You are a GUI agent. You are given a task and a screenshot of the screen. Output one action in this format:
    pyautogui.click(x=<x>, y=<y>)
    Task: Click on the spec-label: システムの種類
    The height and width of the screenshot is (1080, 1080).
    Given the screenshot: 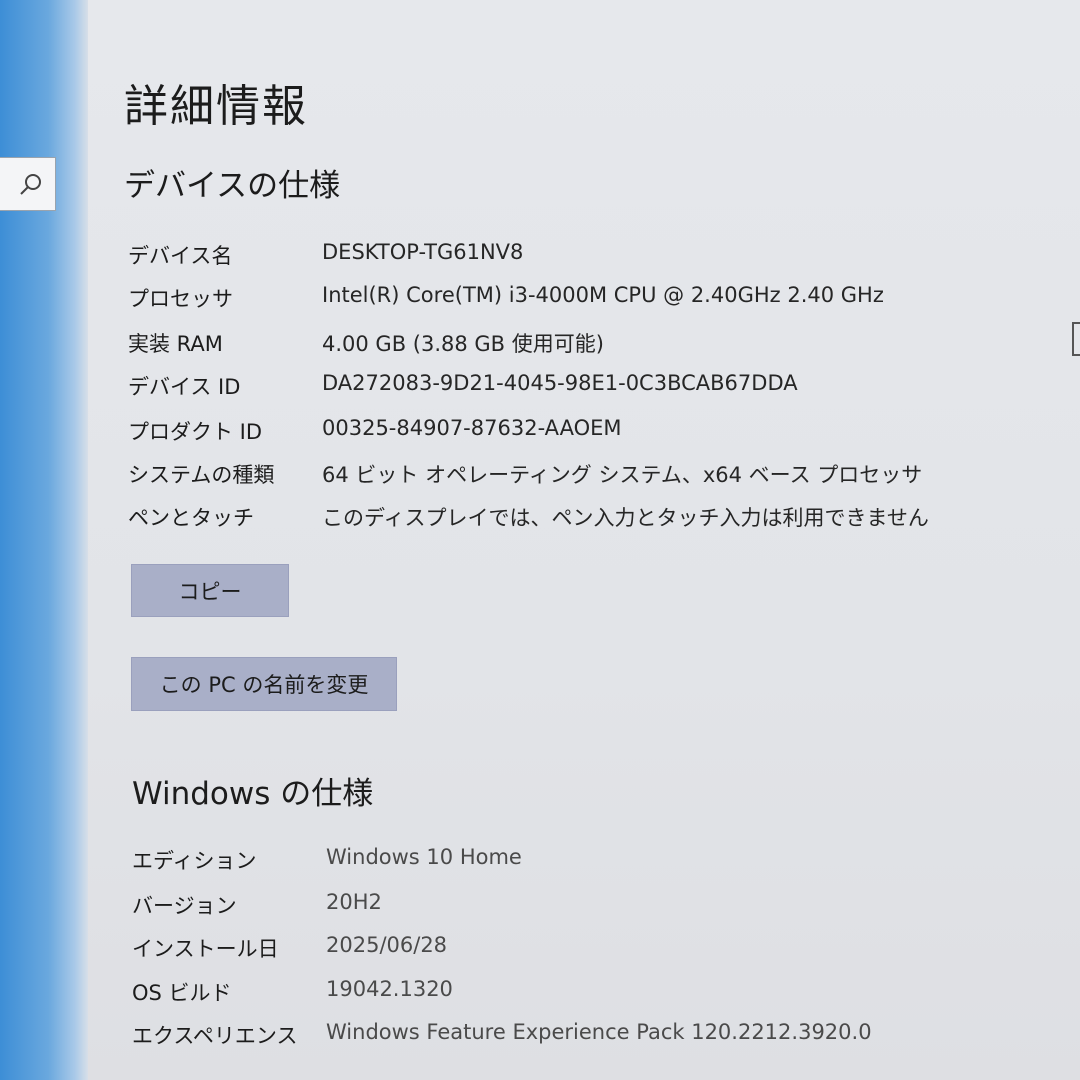 What is the action you would take?
    pyautogui.click(x=201, y=475)
    